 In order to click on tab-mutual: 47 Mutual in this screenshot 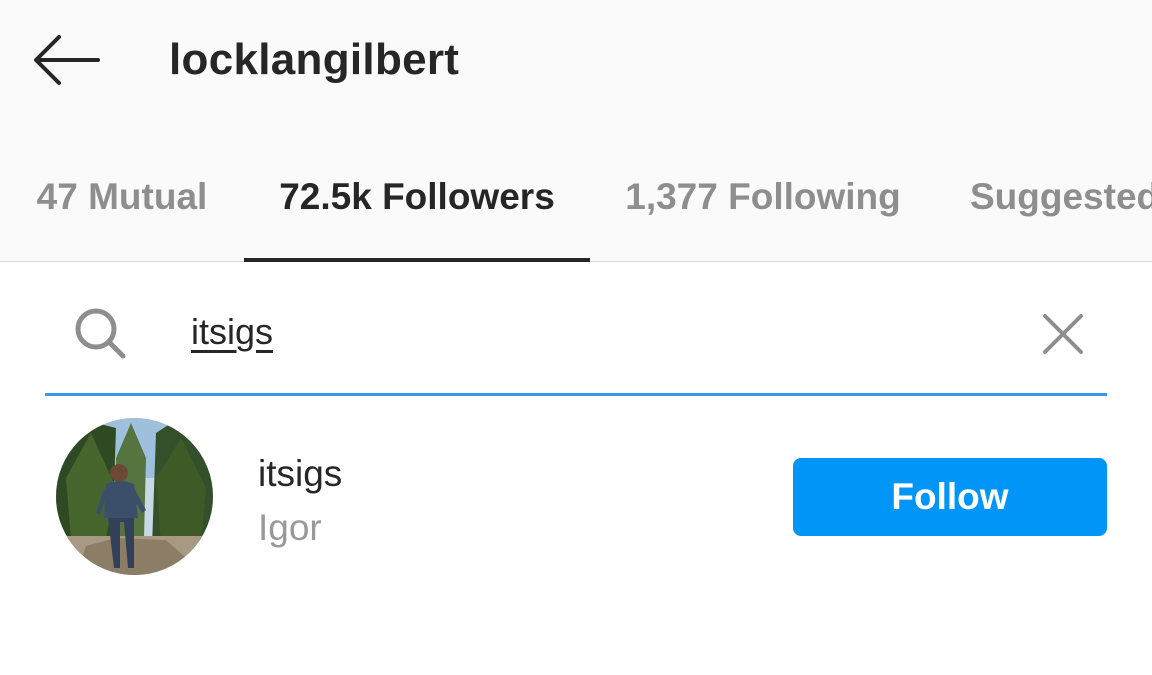, I will do `click(122, 201)`.